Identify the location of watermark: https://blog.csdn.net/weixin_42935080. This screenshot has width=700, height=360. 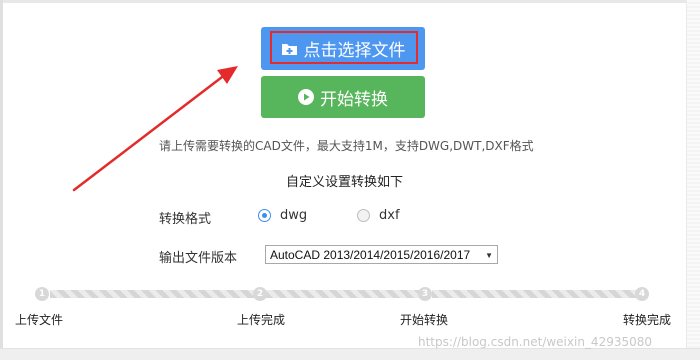
(535, 342).